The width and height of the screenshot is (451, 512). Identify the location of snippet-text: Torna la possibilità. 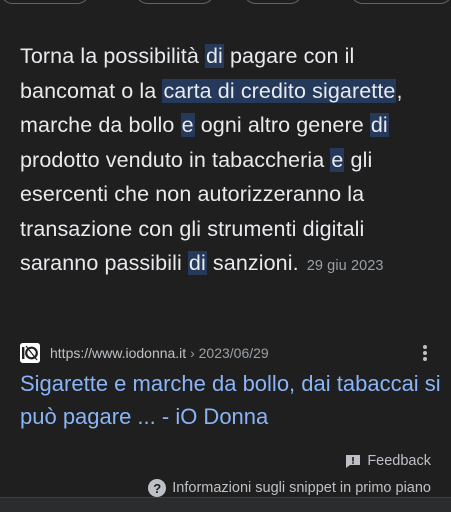
(112, 56).